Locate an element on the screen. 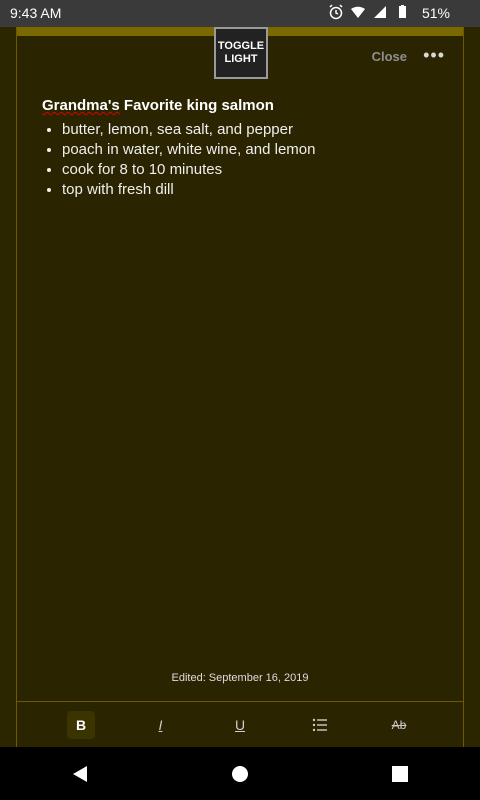 This screenshot has width=480, height=800. back-icon is located at coordinates (80, 773).